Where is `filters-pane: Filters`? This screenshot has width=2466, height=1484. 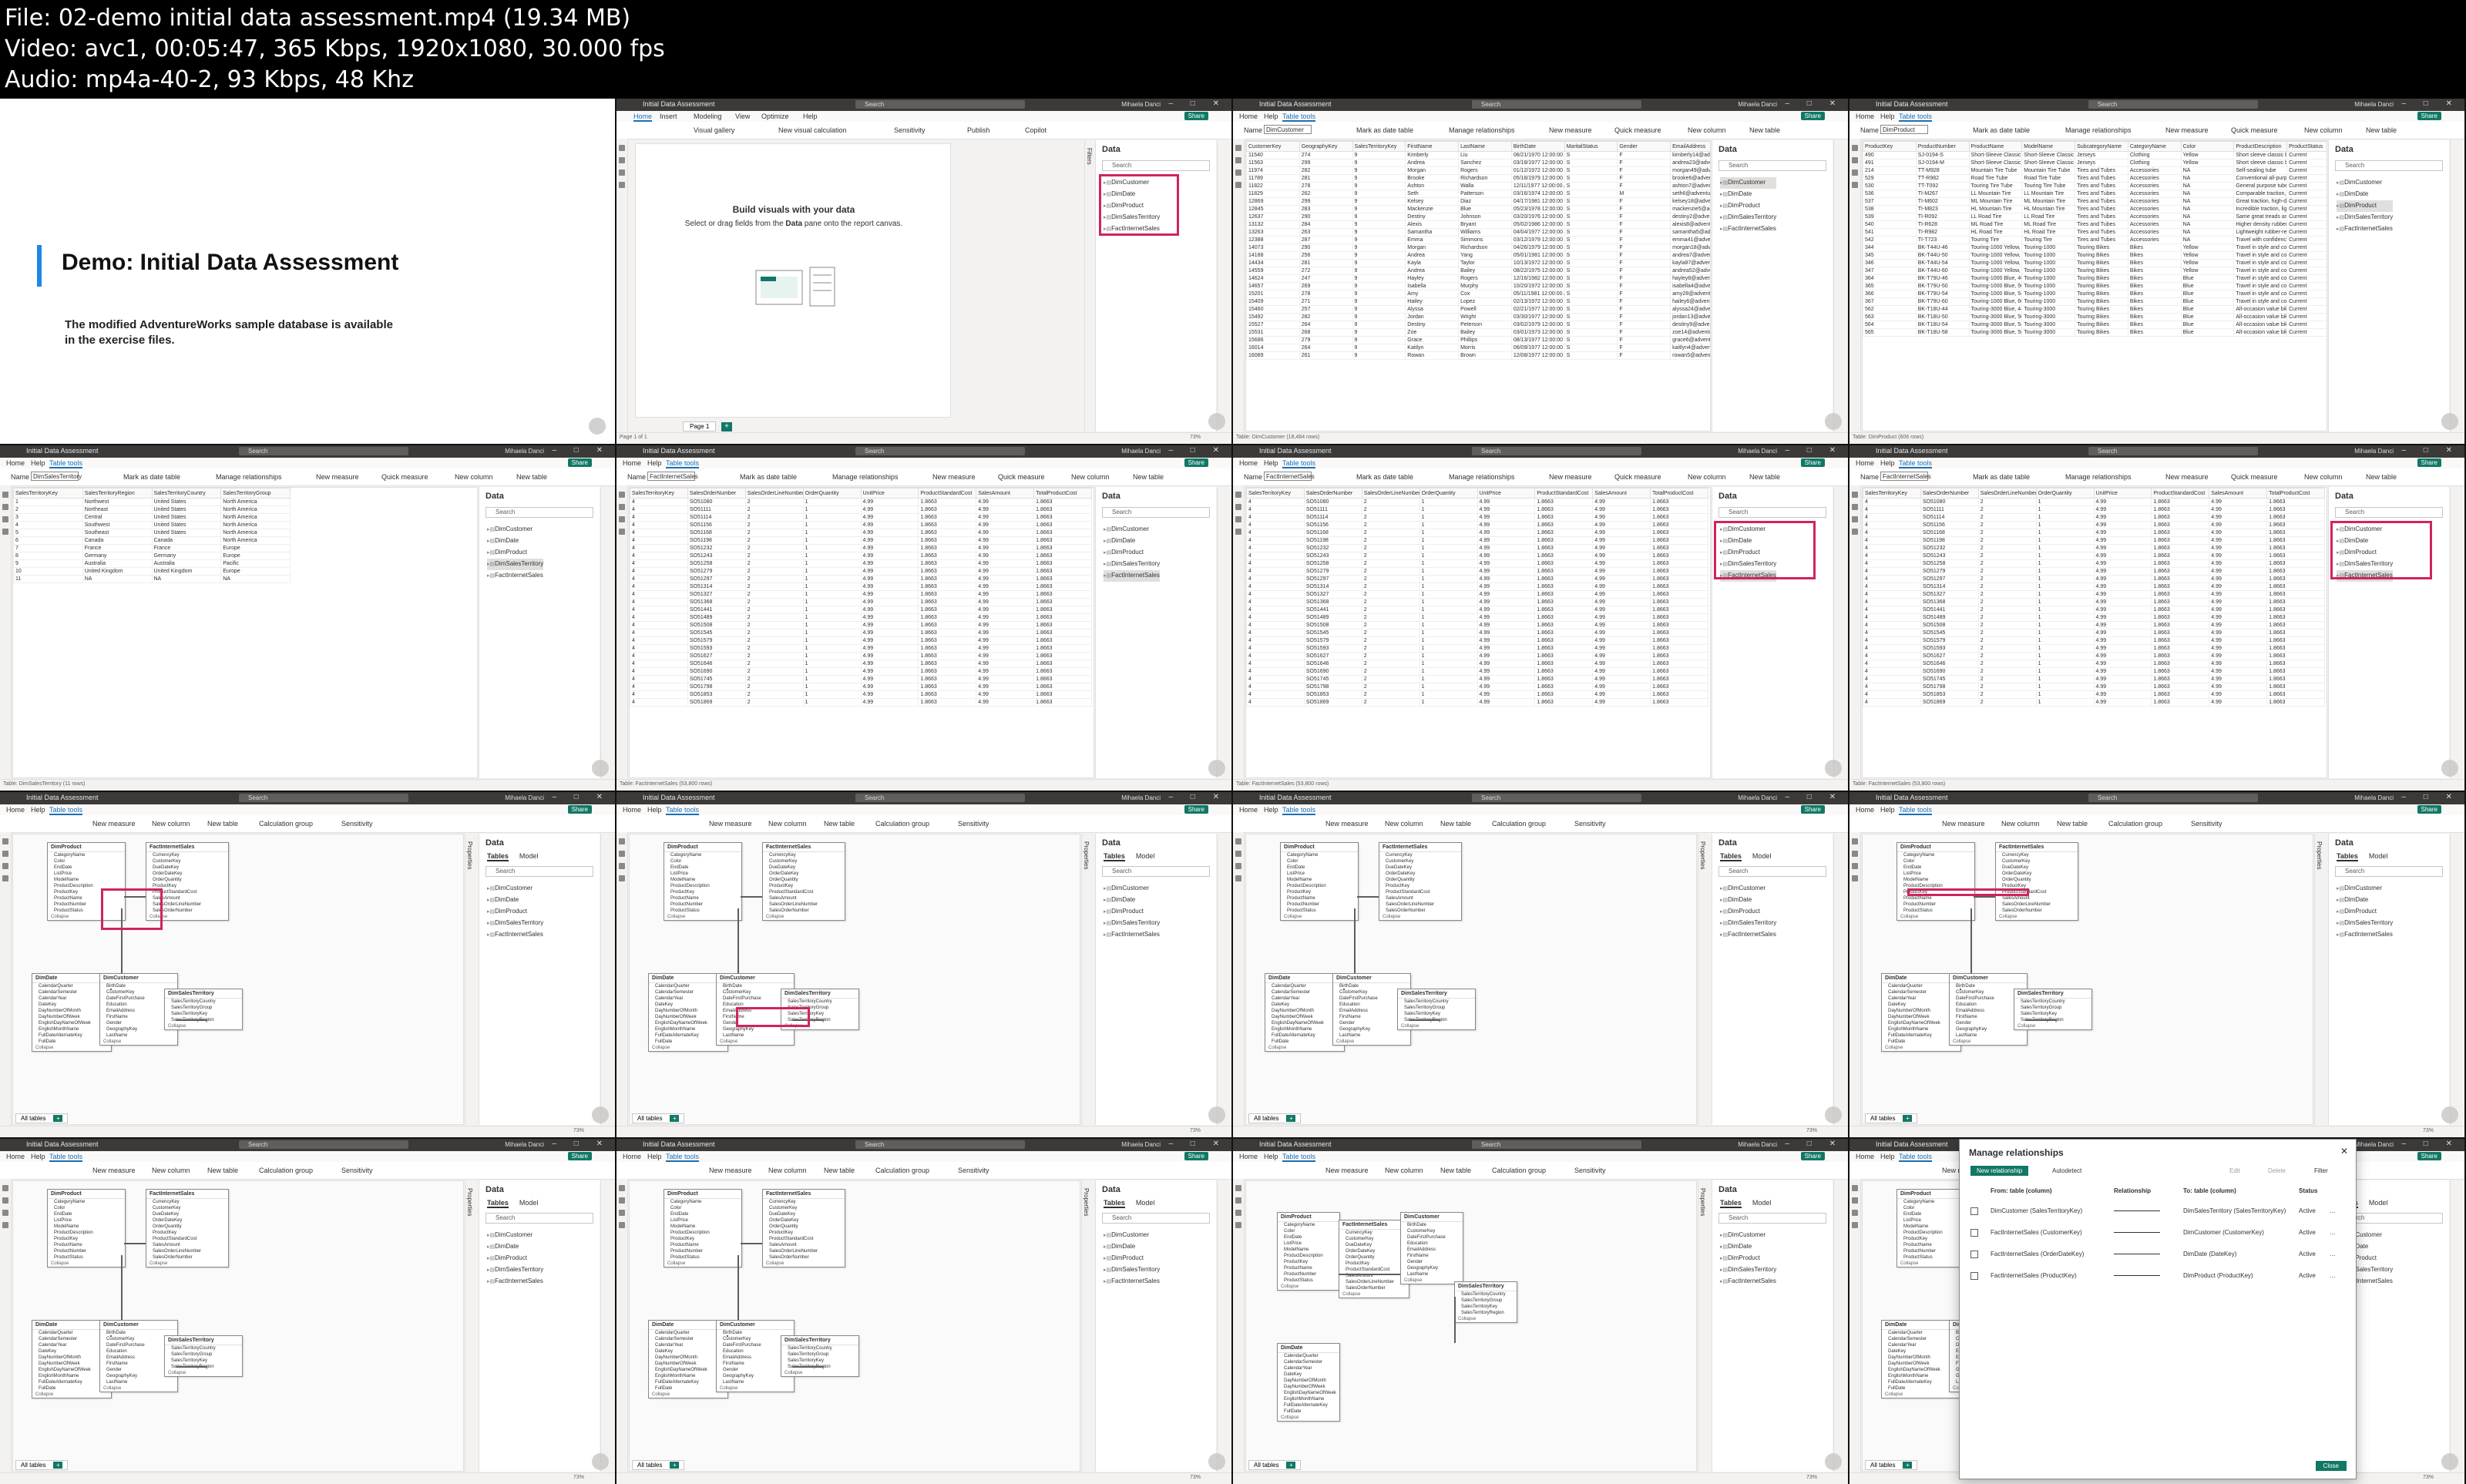 filters-pane: Filters is located at coordinates (1090, 285).